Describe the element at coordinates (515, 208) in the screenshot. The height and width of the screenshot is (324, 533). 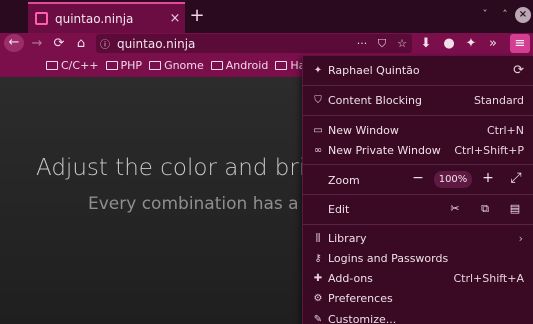
I see `paste-icon: ▤` at that location.